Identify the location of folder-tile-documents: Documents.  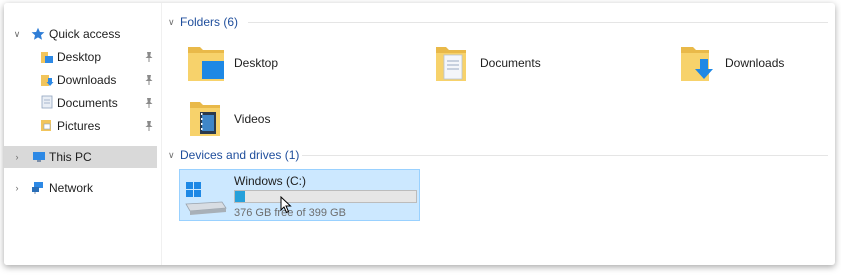
(532, 63).